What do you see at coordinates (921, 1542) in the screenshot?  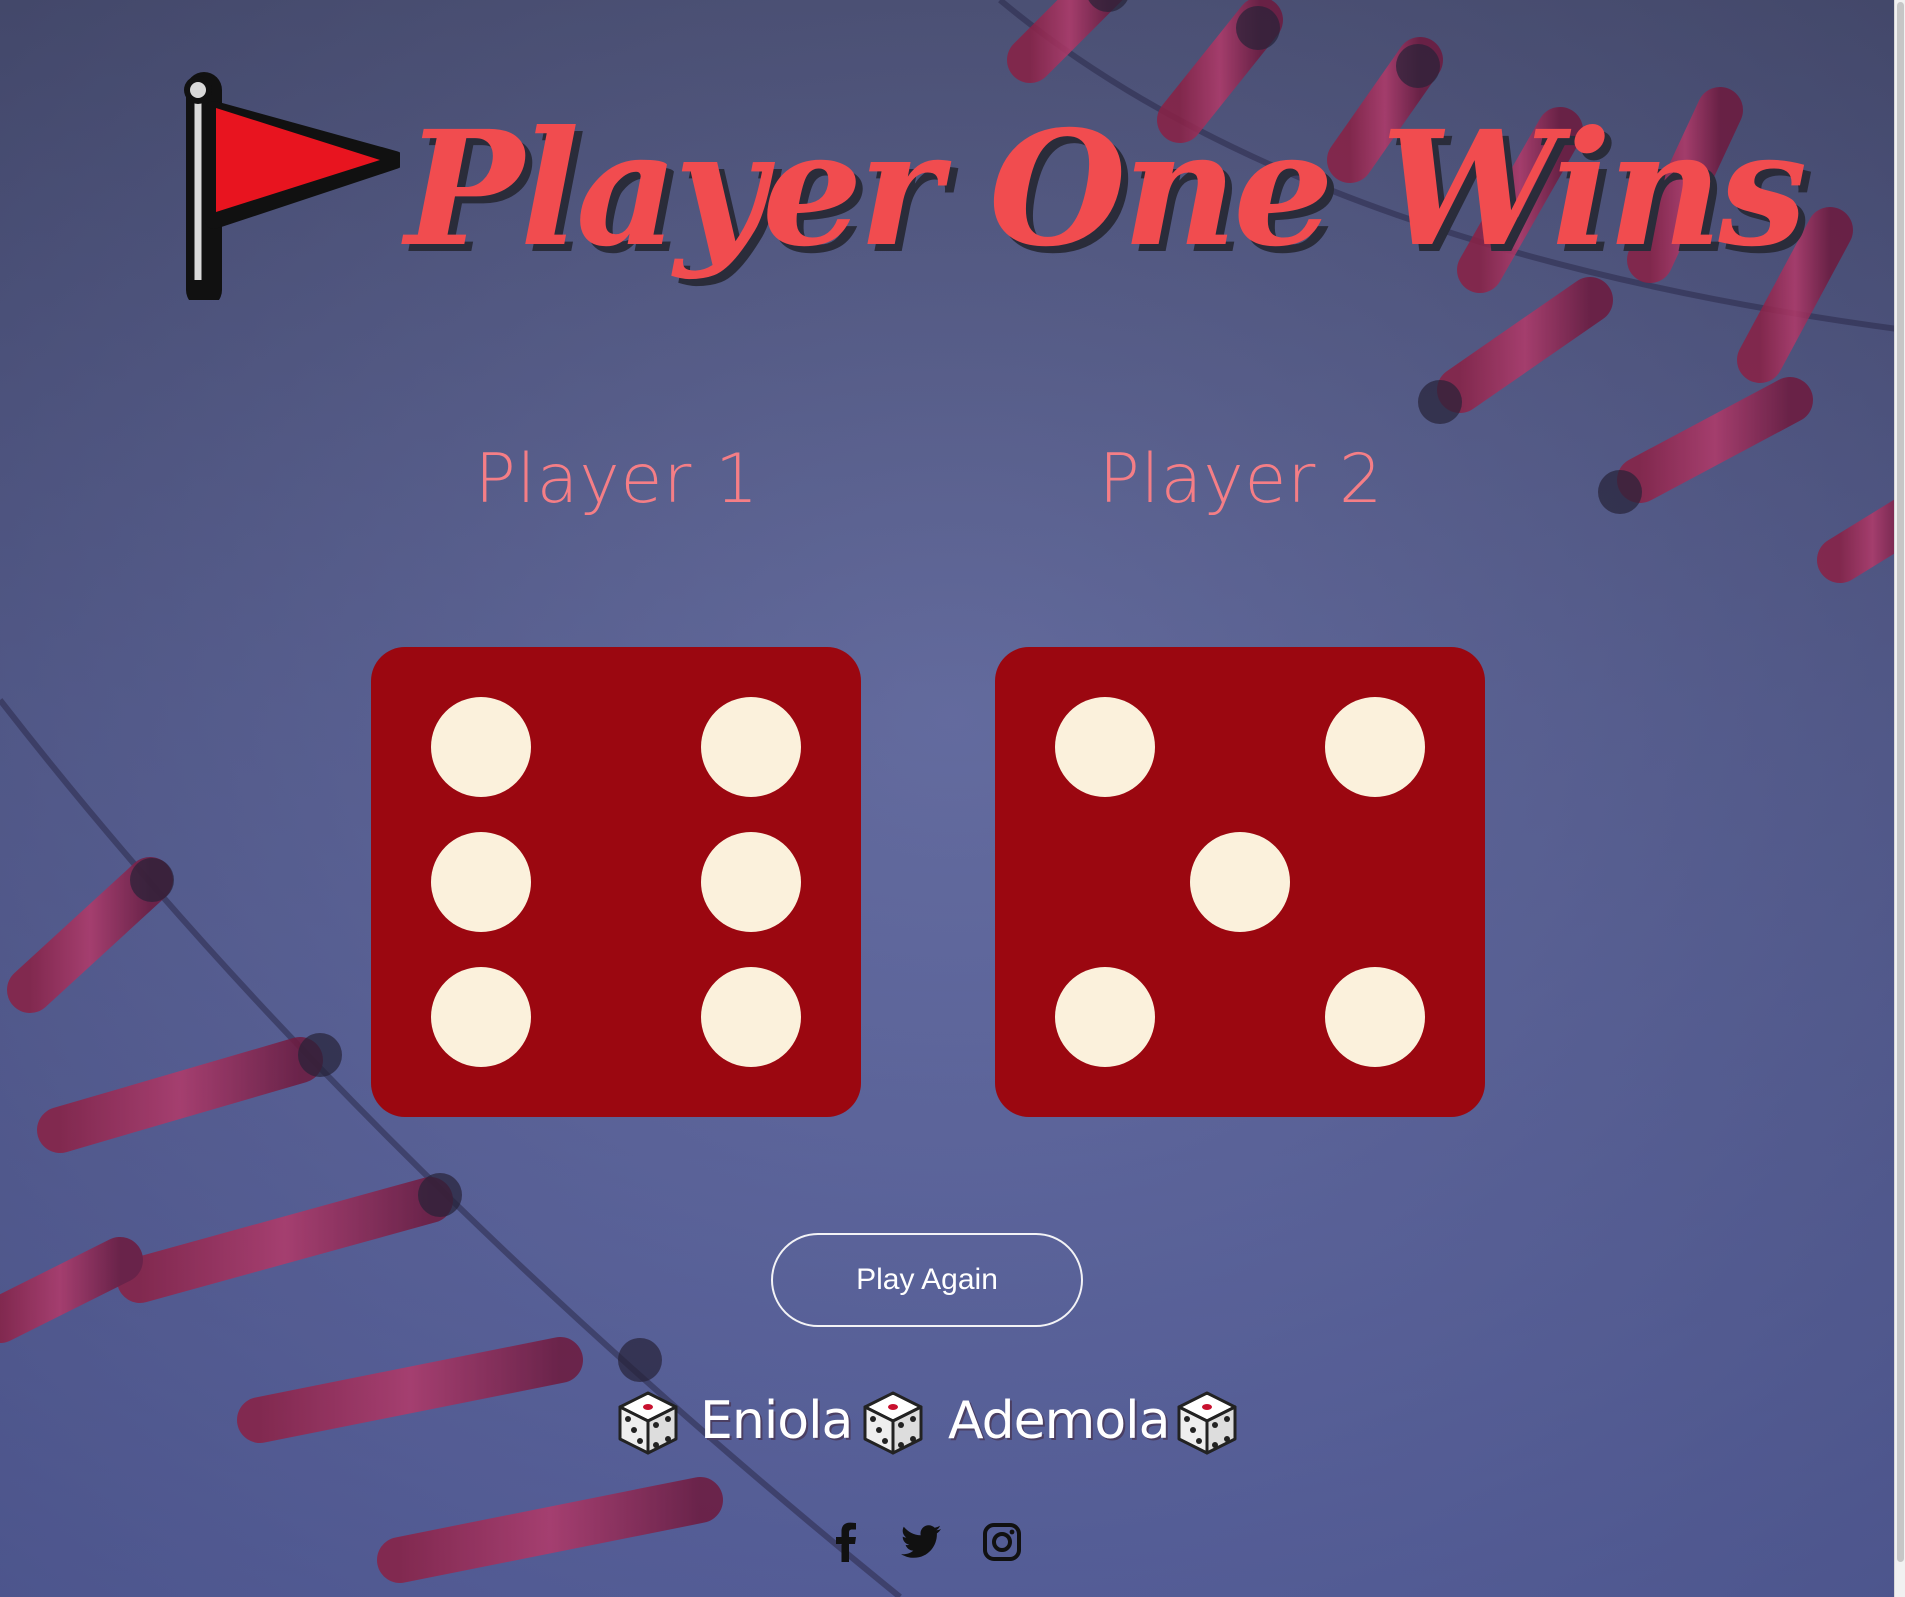 I see `twitter-icon` at bounding box center [921, 1542].